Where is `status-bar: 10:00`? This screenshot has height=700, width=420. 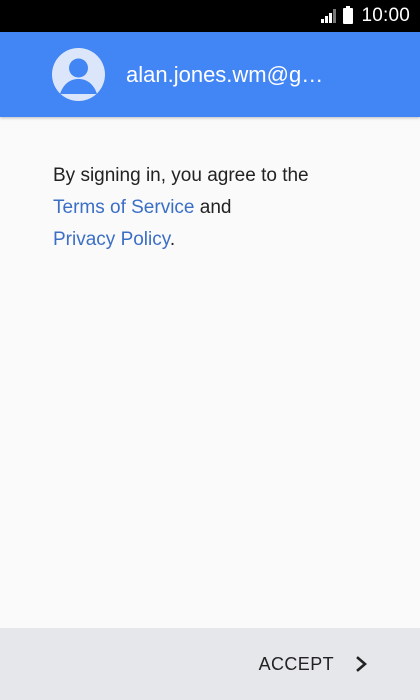
status-bar: 10:00 is located at coordinates (210, 16).